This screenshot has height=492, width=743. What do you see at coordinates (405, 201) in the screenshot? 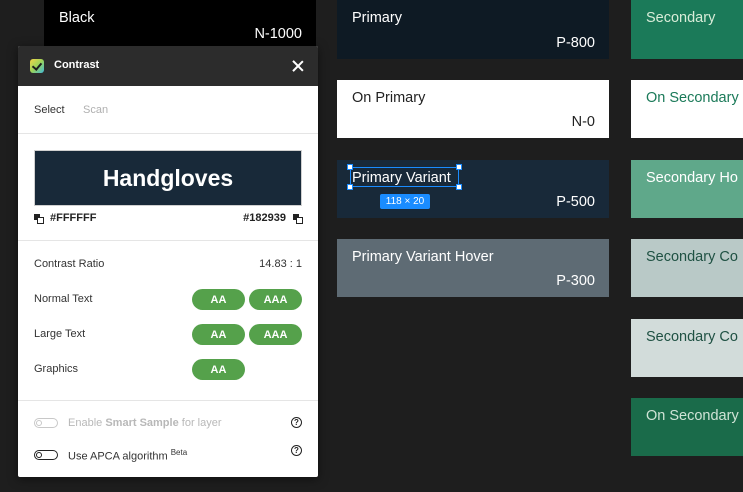
I see `selection-dimensions-badge: 118 × 20` at bounding box center [405, 201].